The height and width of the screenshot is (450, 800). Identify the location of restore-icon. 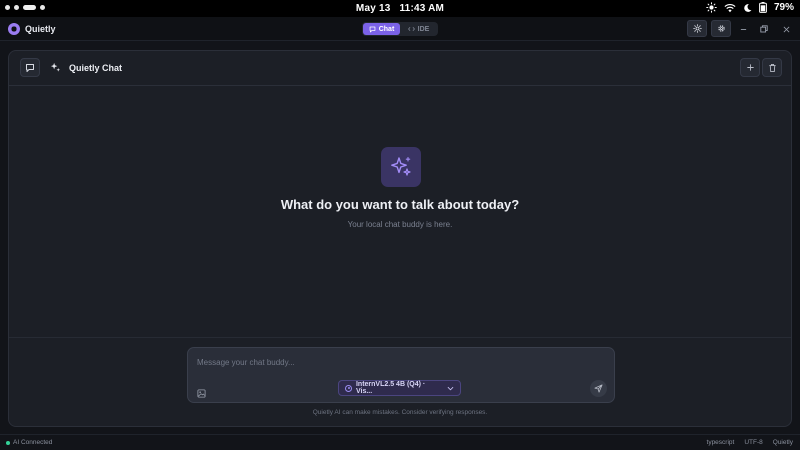
(764, 29).